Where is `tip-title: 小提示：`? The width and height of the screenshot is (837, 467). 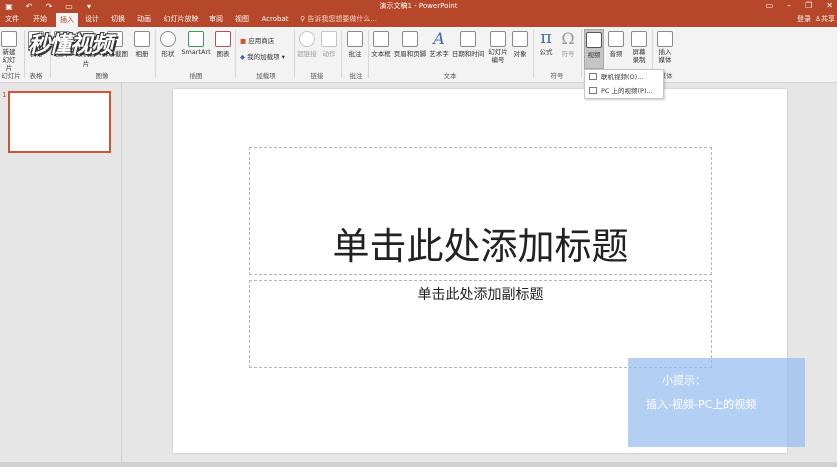 tip-title: 小提示： is located at coordinates (684, 380).